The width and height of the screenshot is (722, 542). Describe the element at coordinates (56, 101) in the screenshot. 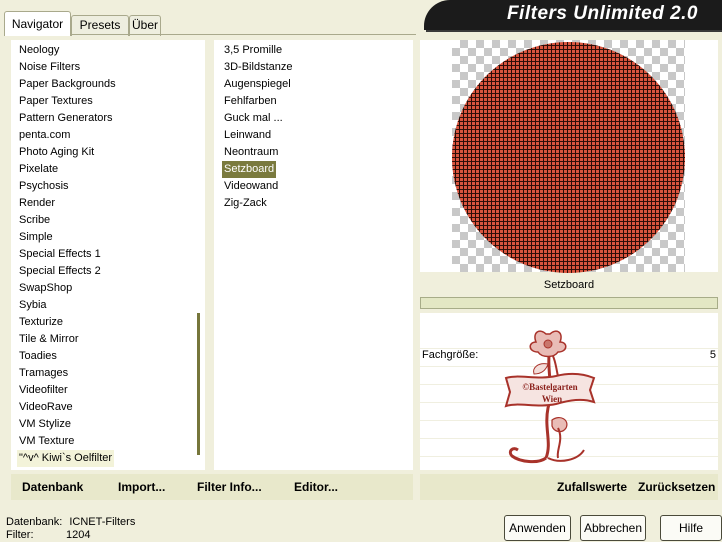

I see `category-item: Paper Textures` at that location.